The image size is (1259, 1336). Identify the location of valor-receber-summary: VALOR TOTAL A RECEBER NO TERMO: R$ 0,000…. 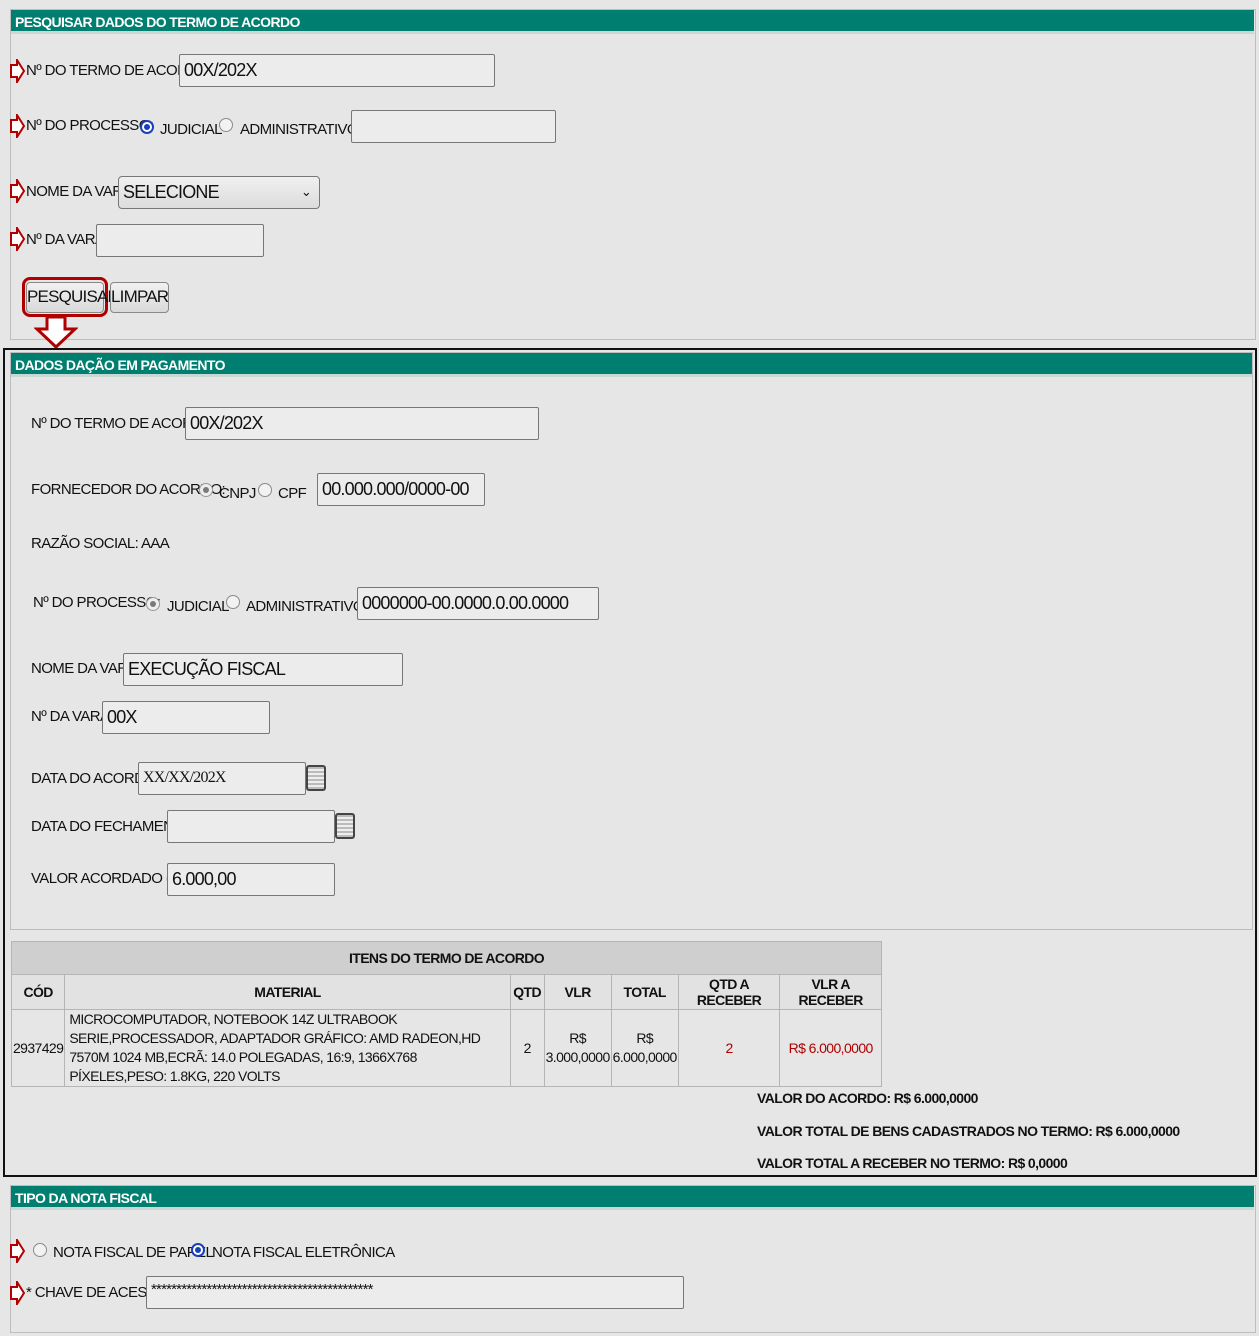
(912, 1163).